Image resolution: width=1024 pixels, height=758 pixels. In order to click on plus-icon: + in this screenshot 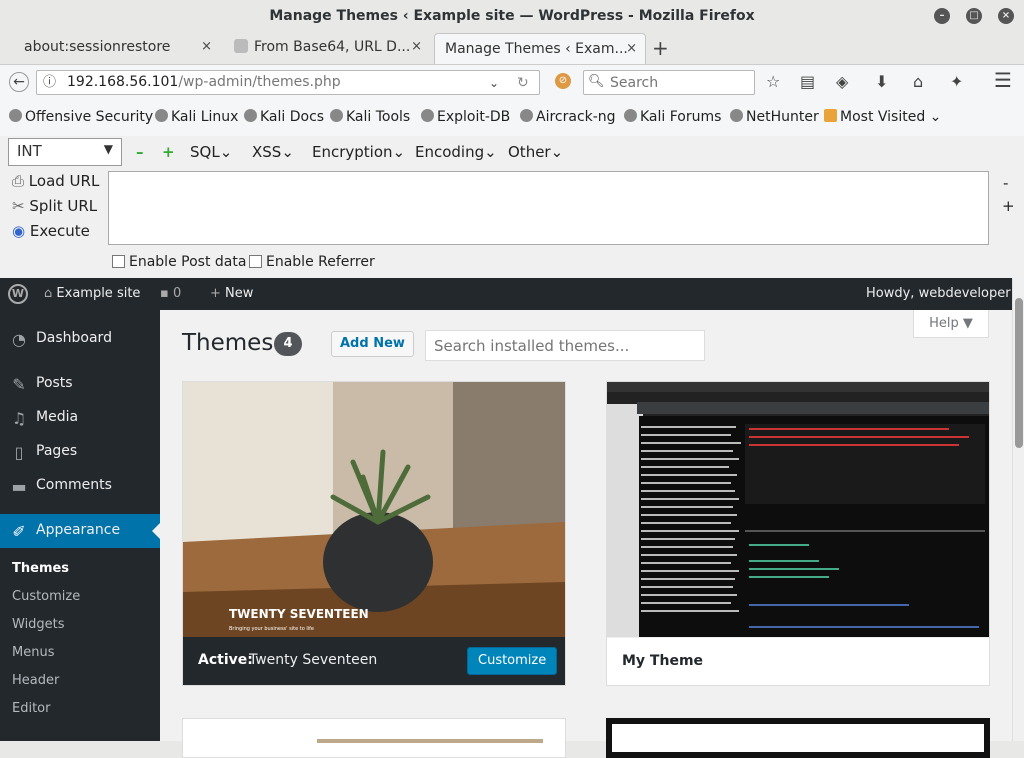, I will do `click(215, 293)`.